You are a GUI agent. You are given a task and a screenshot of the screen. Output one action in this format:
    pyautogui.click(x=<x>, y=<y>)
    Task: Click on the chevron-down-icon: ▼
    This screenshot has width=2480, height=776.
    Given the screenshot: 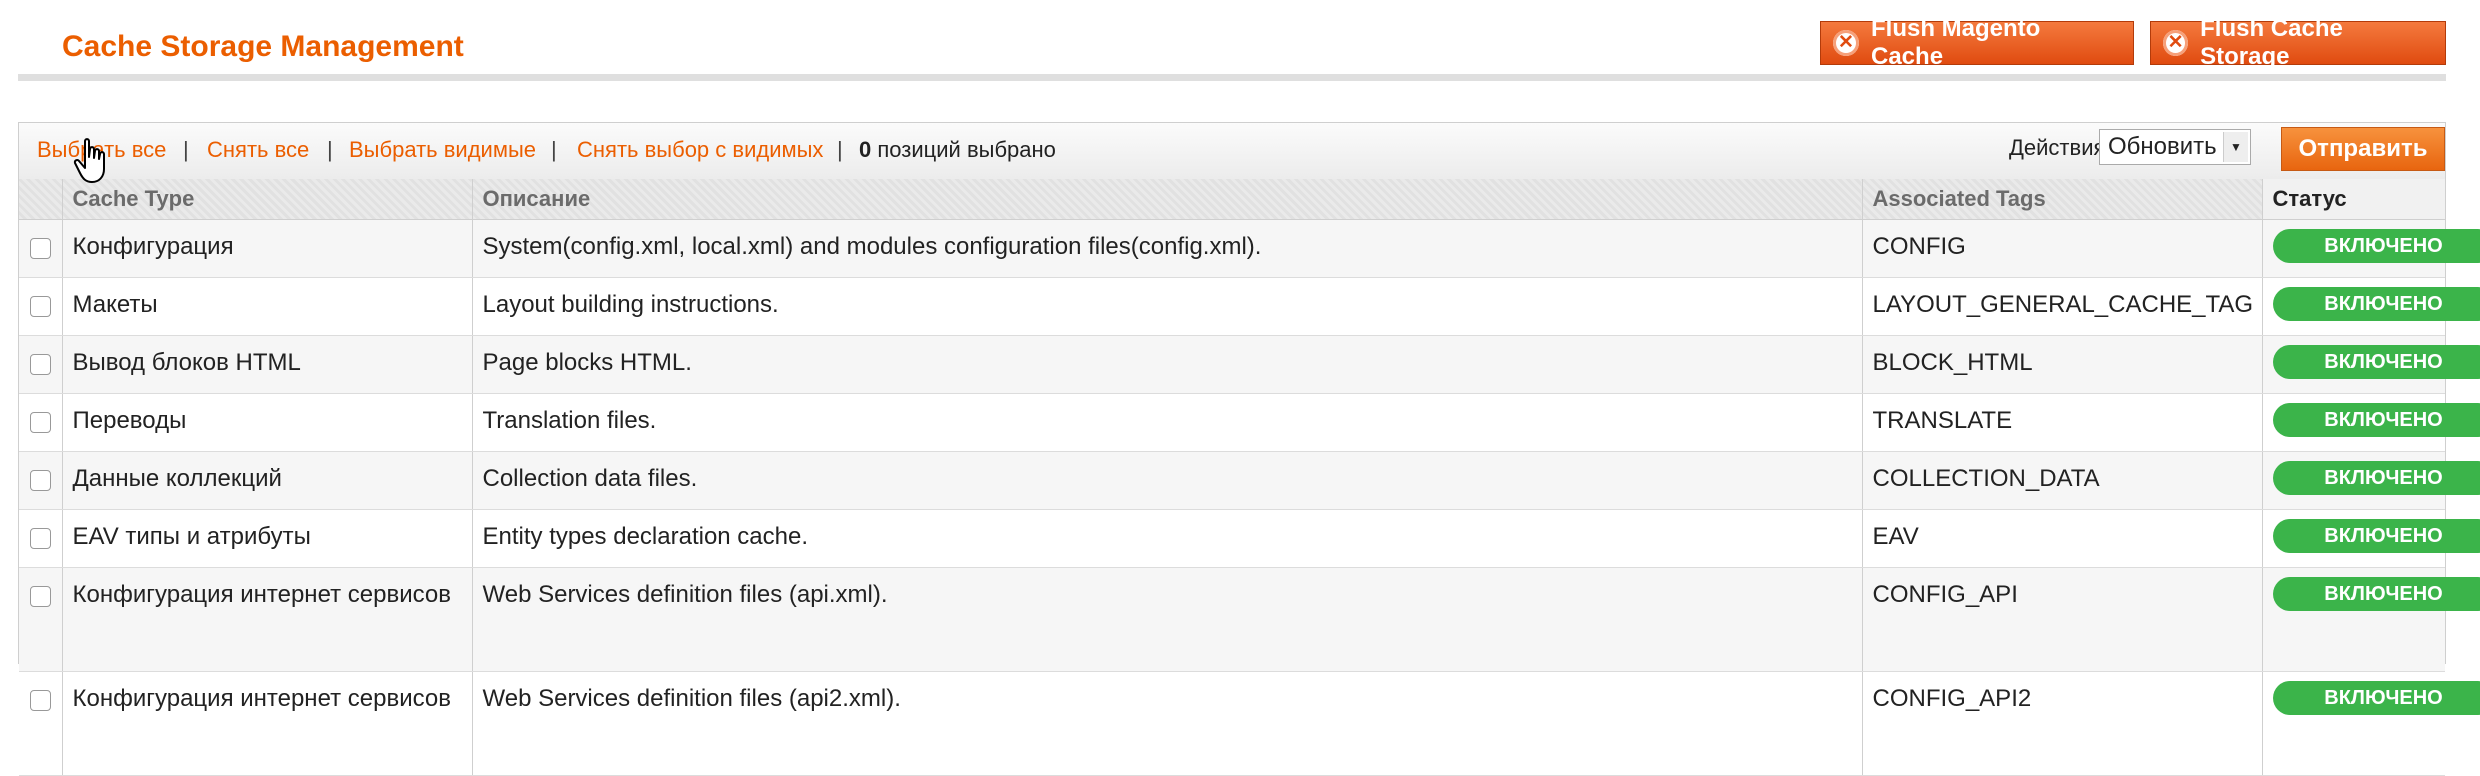 What is the action you would take?
    pyautogui.click(x=2235, y=147)
    